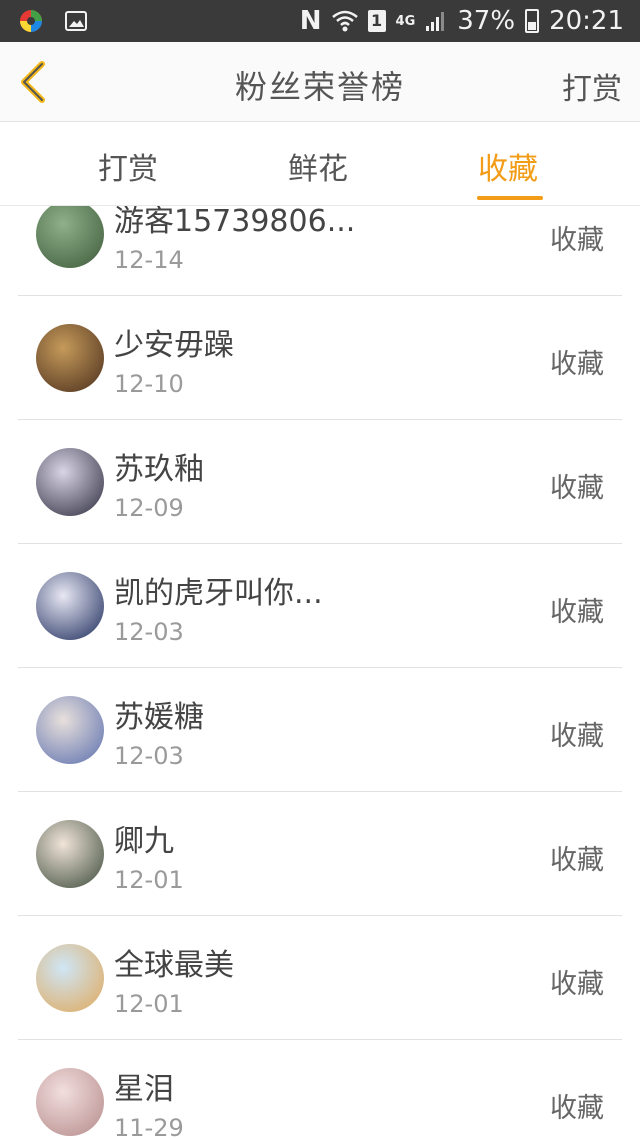 This screenshot has width=640, height=1138. I want to click on active-tab-indicator, so click(510, 198).